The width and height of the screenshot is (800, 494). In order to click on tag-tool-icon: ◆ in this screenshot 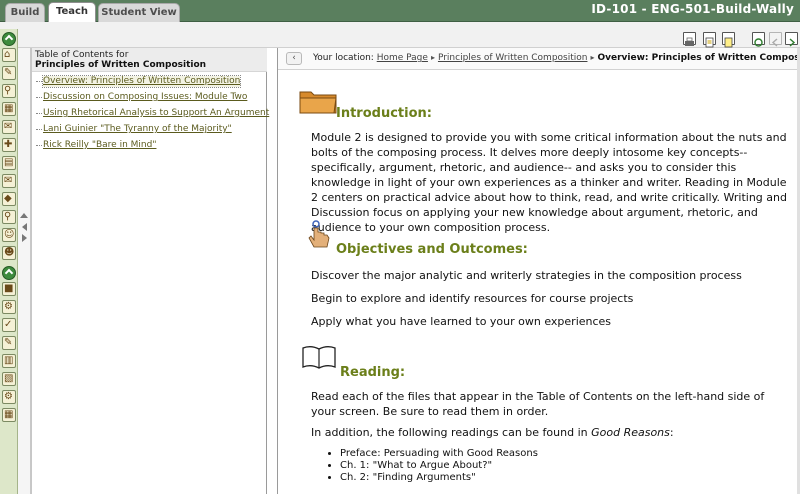, I will do `click(9, 199)`.